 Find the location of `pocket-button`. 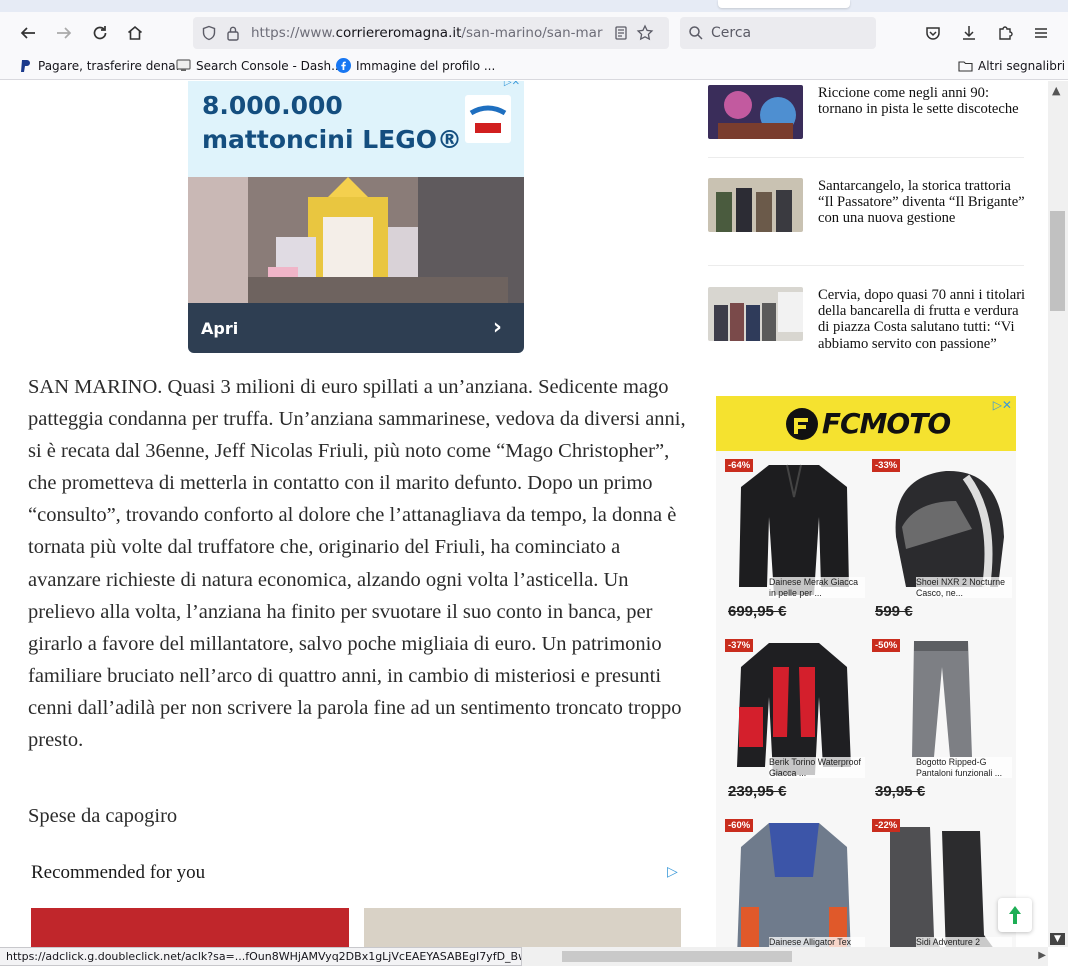

pocket-button is located at coordinates (933, 33).